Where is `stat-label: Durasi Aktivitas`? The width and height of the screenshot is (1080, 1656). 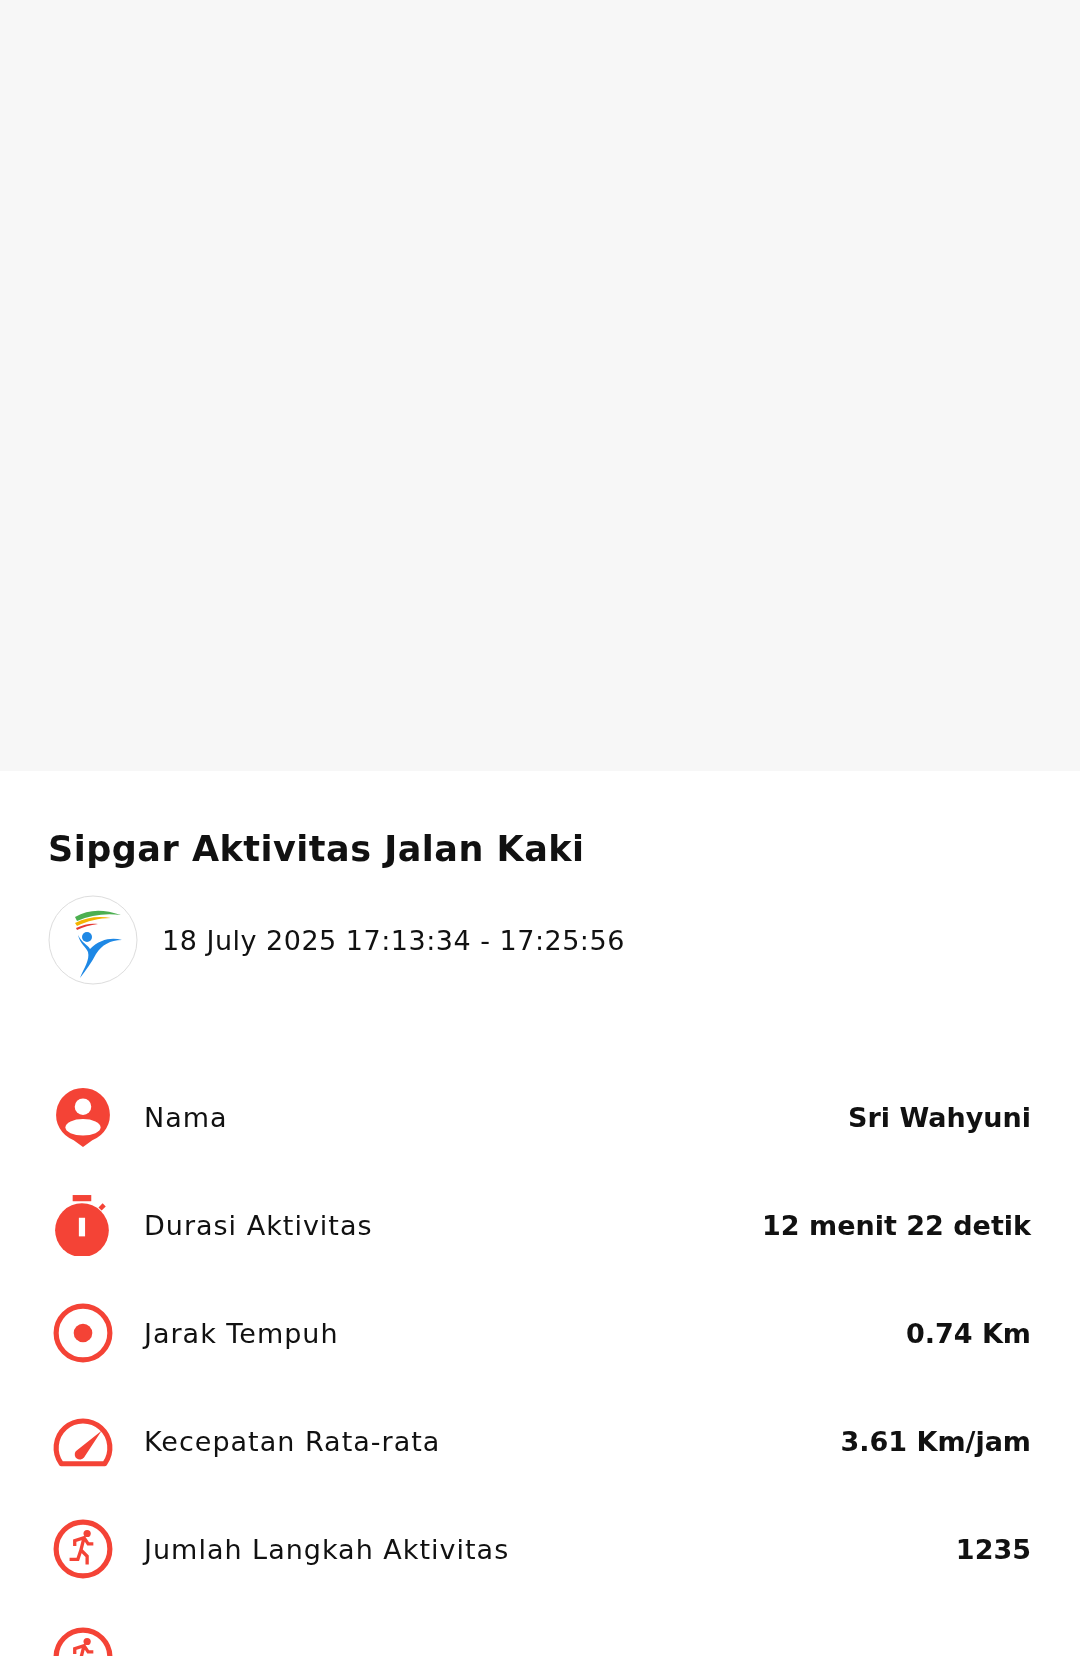
stat-label: Durasi Aktivitas is located at coordinates (259, 1225).